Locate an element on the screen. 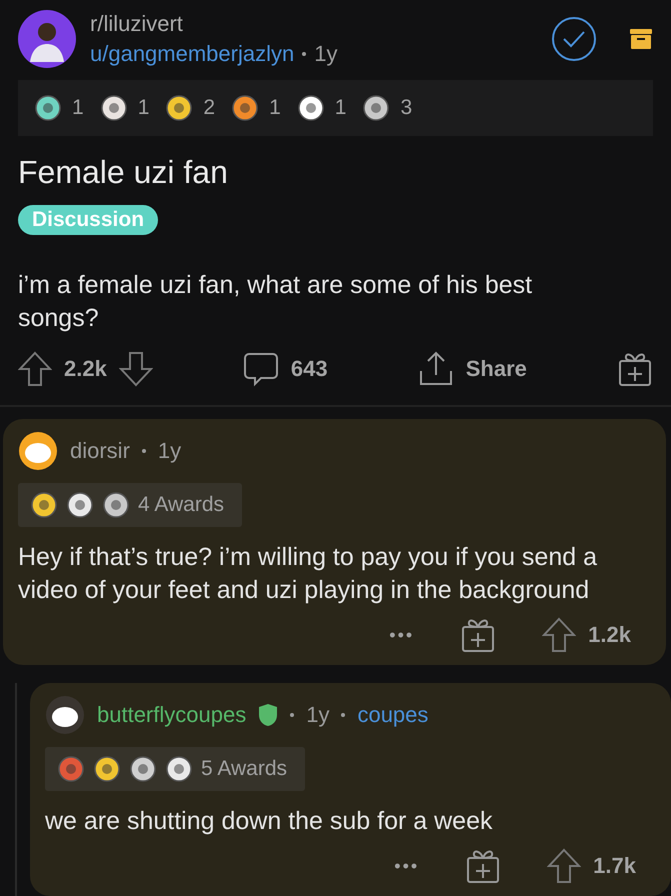 The width and height of the screenshot is (671, 896). comment-author: butterflycoupes is located at coordinates (171, 715).